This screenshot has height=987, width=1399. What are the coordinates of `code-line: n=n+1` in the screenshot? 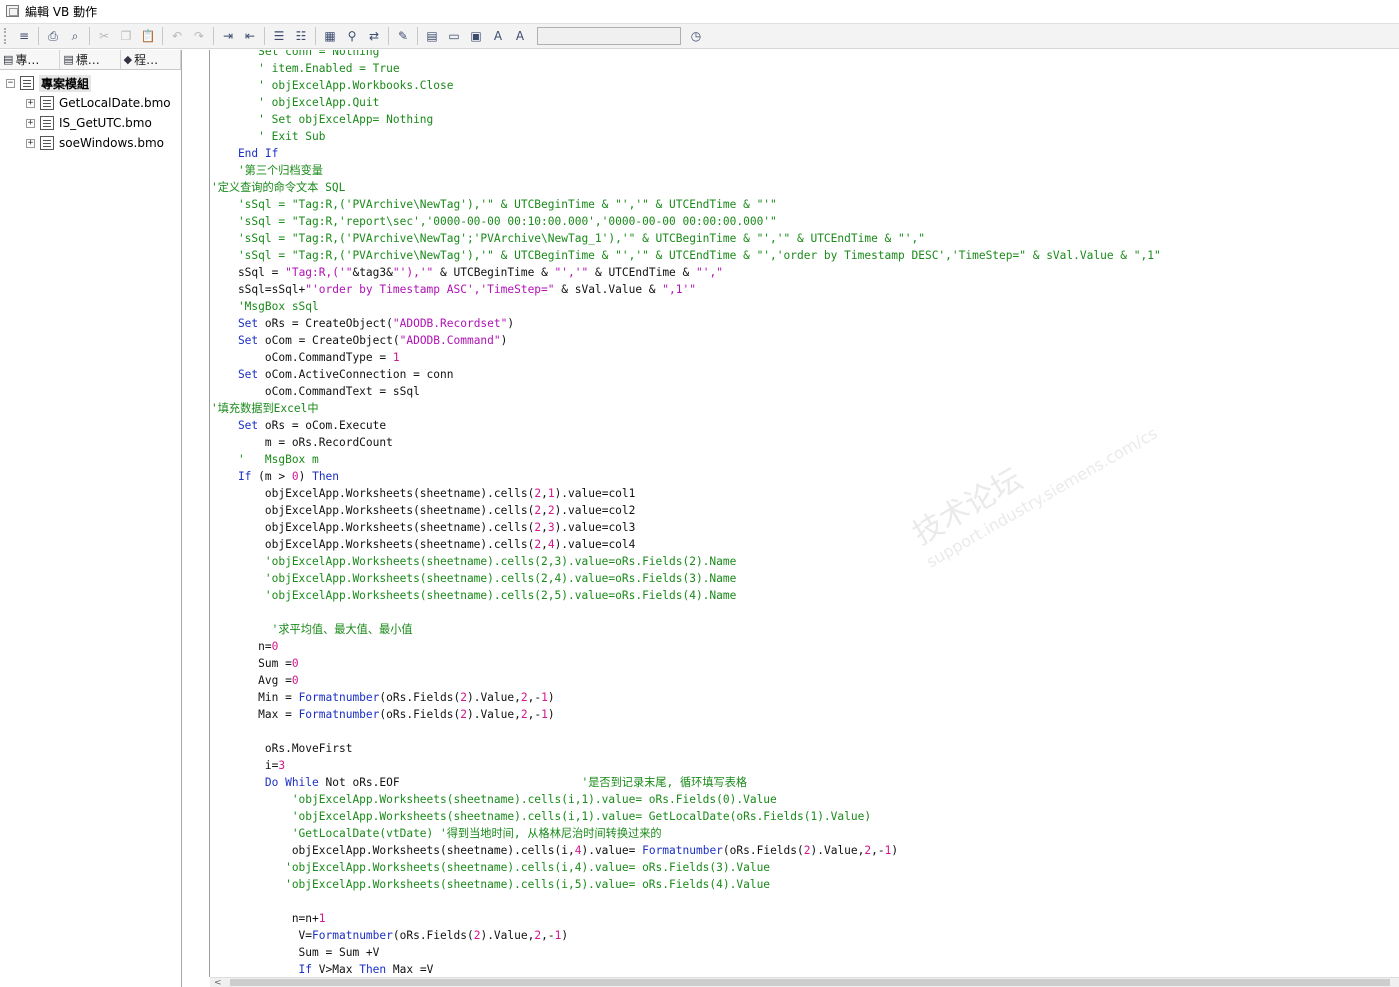 It's located at (805, 918).